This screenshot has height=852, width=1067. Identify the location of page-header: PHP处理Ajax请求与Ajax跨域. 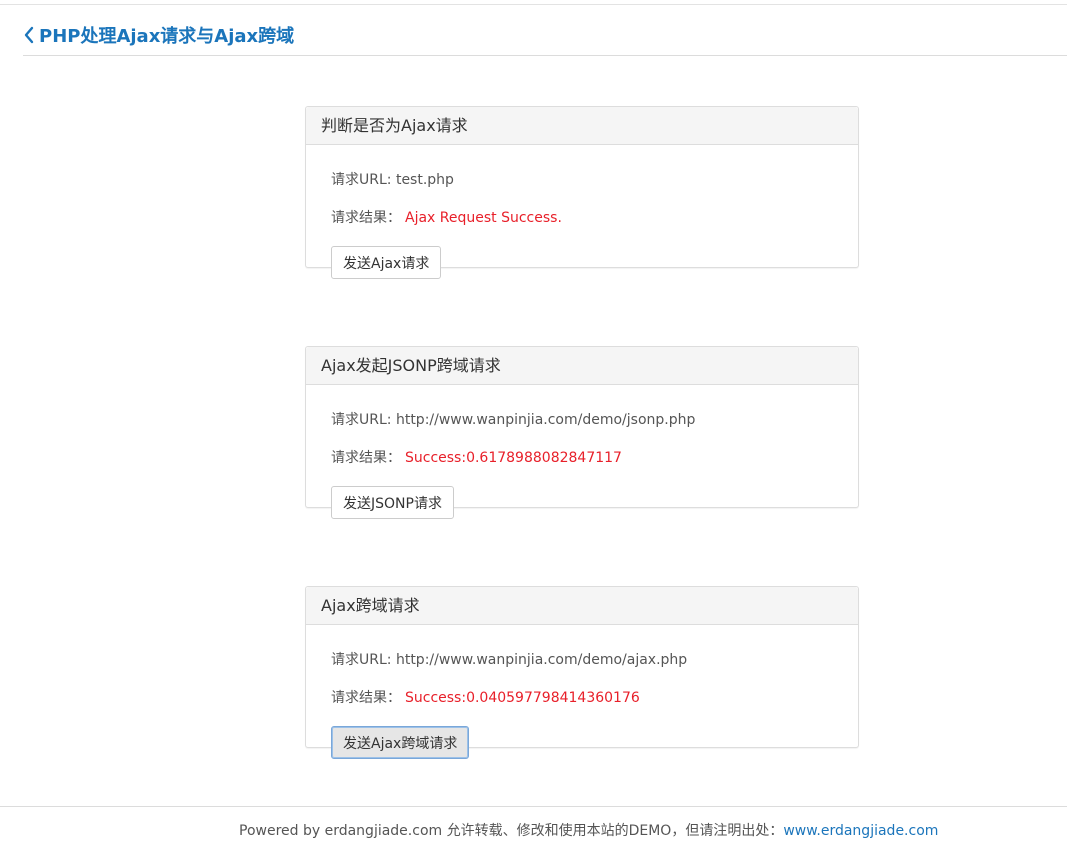
(545, 38).